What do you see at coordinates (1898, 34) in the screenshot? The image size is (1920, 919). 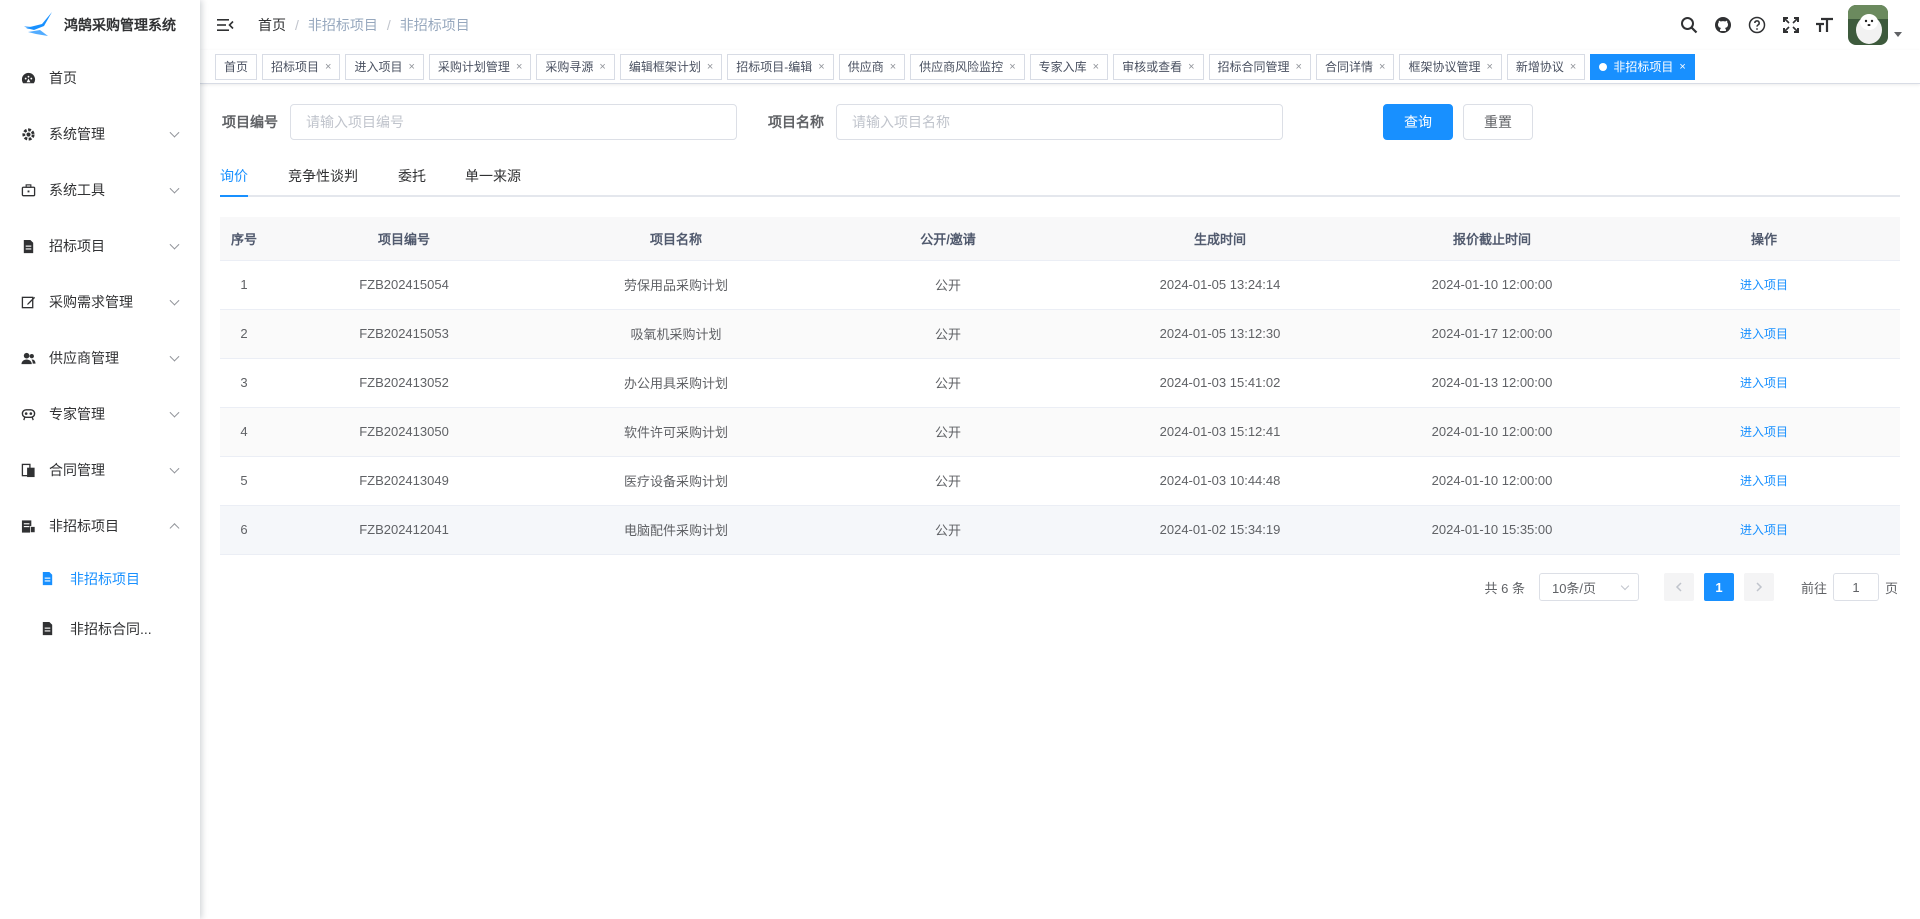 I see `caret-down-icon` at bounding box center [1898, 34].